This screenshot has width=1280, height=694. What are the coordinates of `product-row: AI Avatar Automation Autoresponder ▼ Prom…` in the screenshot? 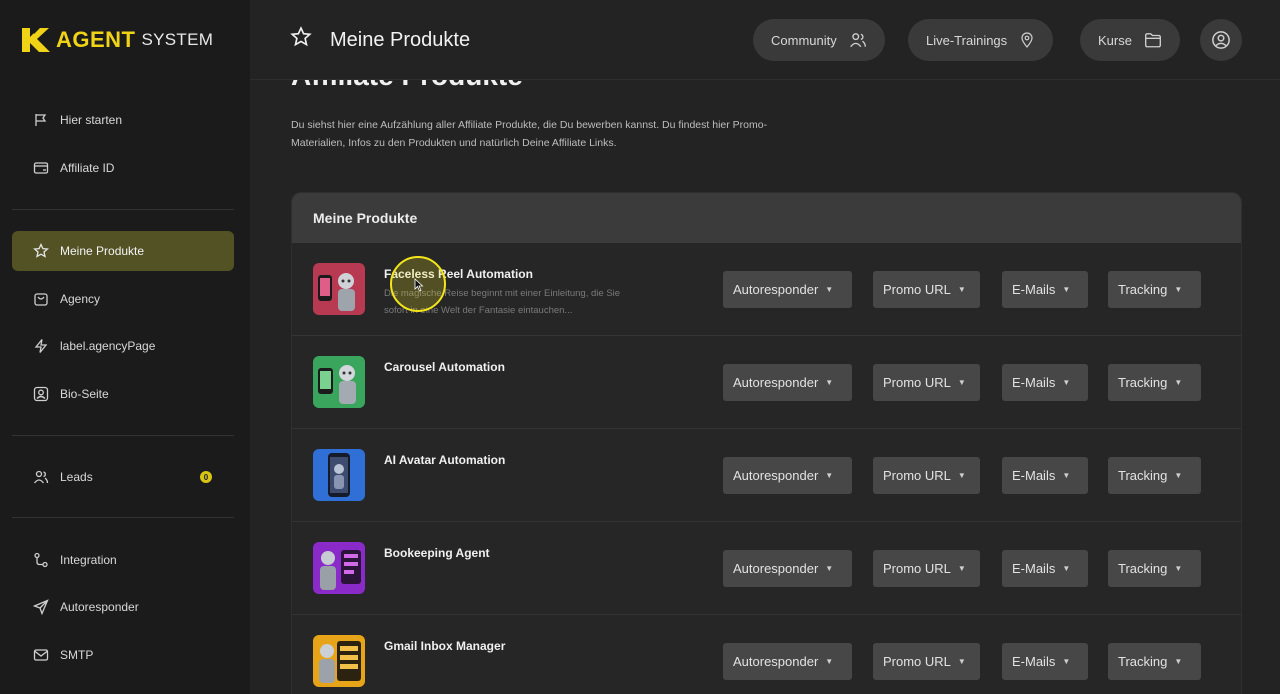 It's located at (766, 475).